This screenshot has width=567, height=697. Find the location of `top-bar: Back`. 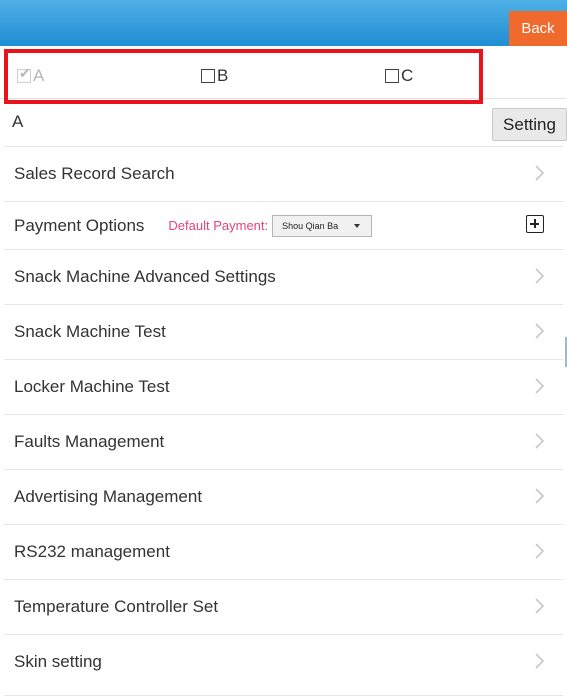

top-bar: Back is located at coordinates (283, 23).